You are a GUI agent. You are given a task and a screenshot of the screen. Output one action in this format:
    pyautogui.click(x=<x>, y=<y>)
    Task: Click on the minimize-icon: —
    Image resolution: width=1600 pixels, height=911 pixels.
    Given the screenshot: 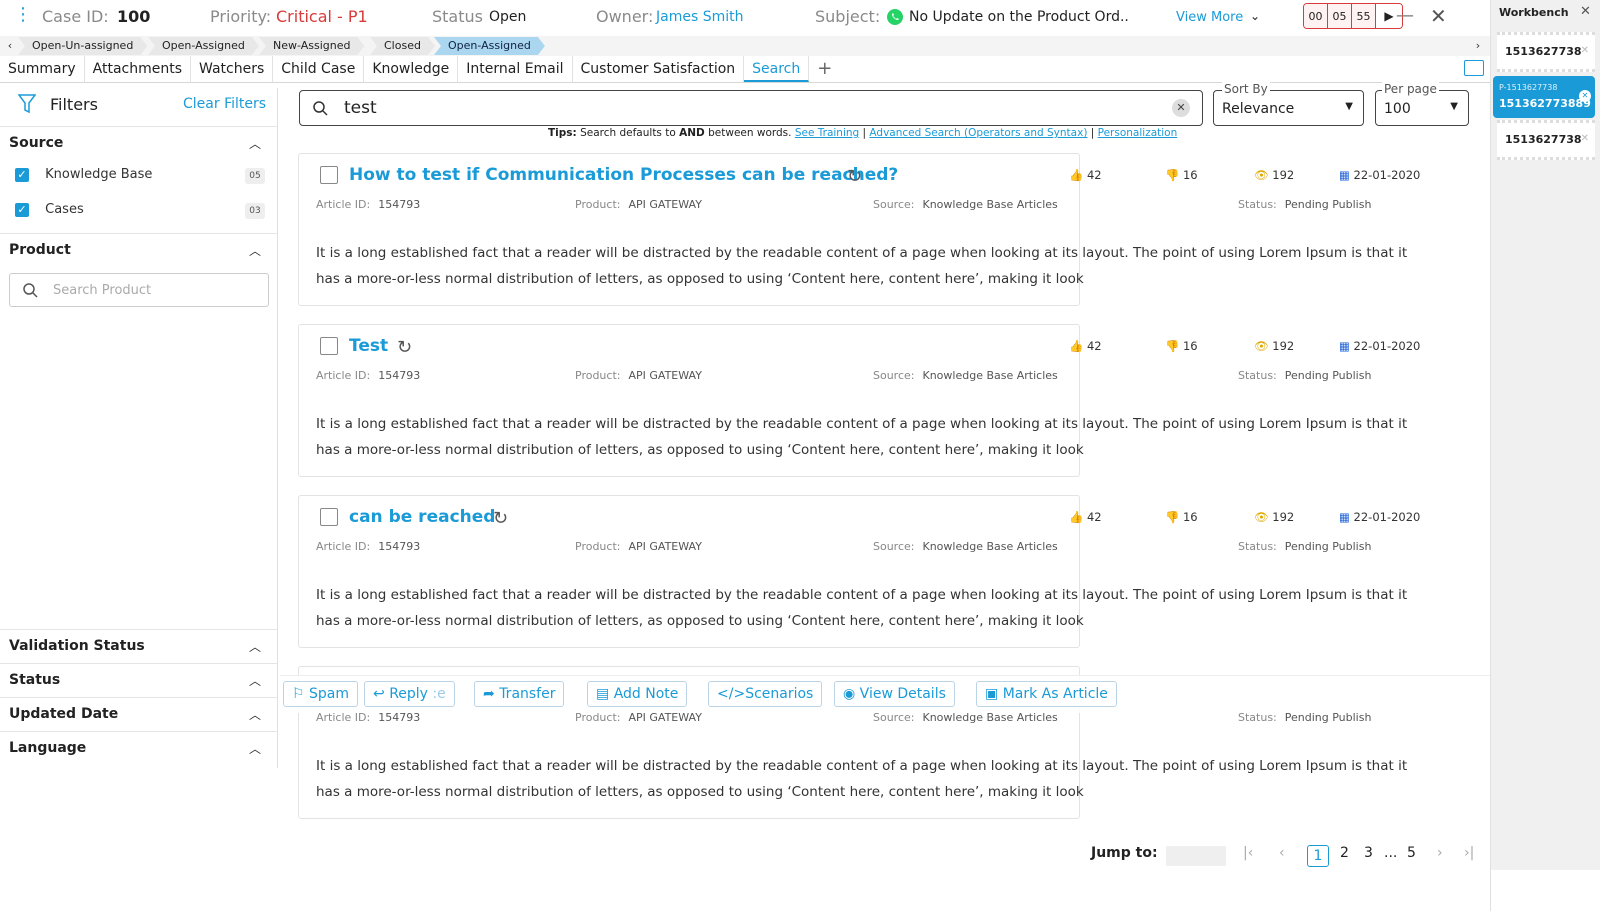 What is the action you would take?
    pyautogui.click(x=1405, y=15)
    